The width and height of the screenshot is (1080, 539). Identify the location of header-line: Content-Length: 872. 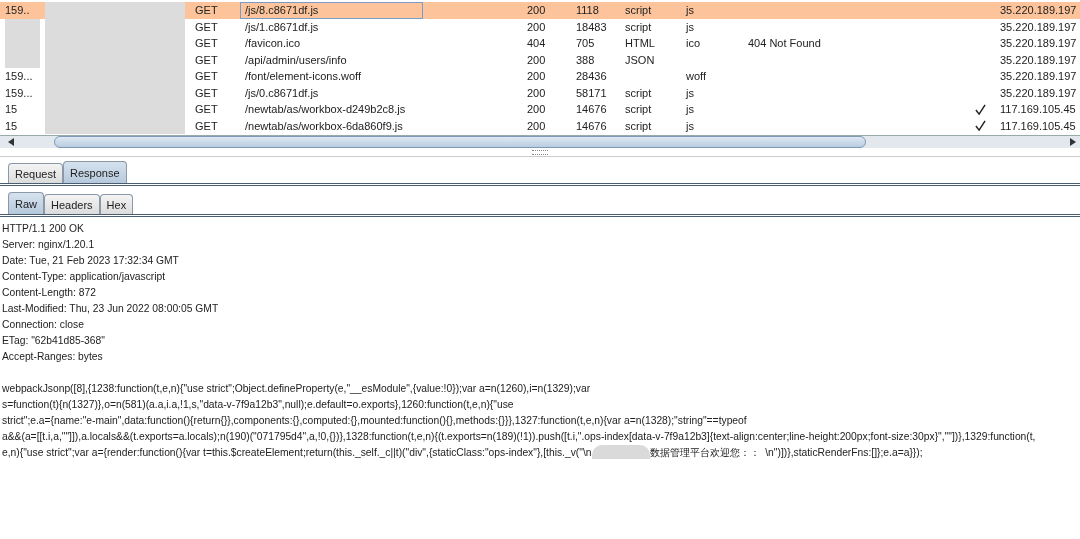
(49, 293).